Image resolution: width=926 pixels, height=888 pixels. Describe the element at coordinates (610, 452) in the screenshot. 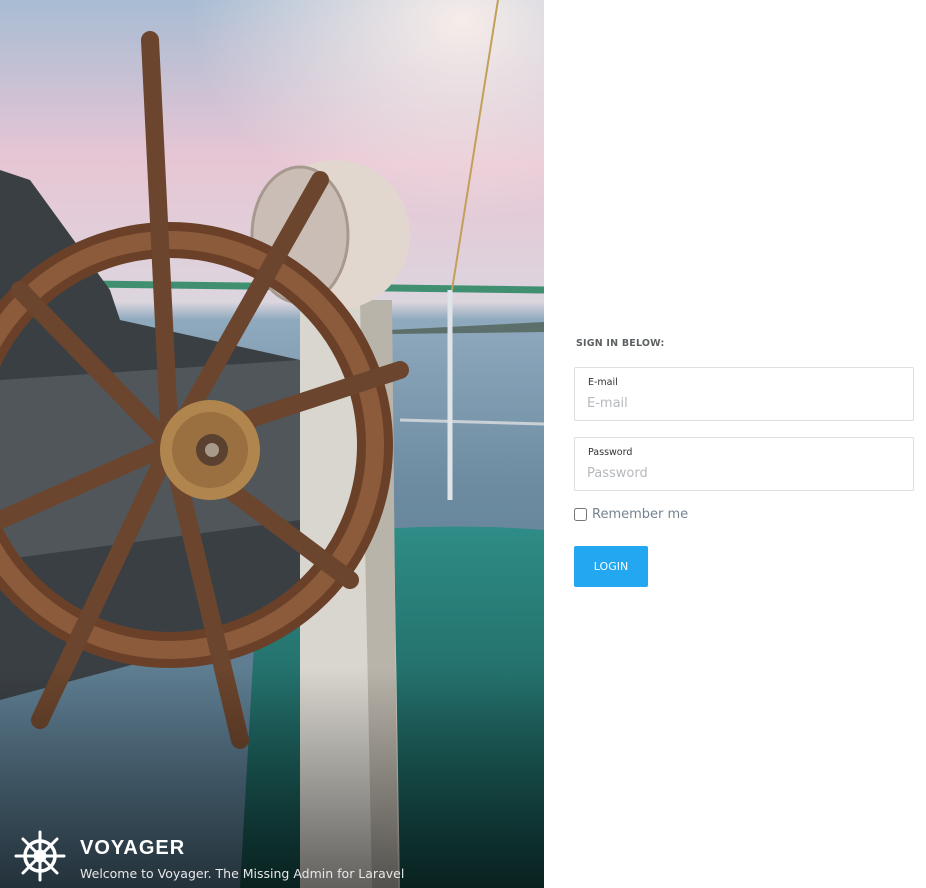

I see `password-label: Password` at that location.